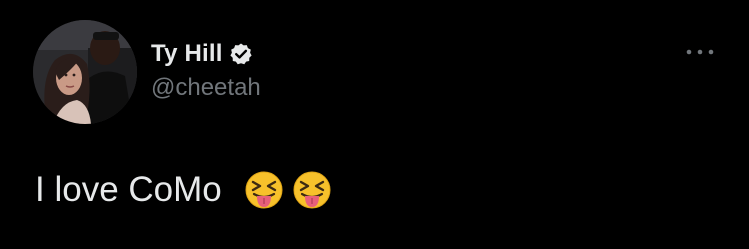  I want to click on tweet-text-body: I love CoMo, so click(128, 189).